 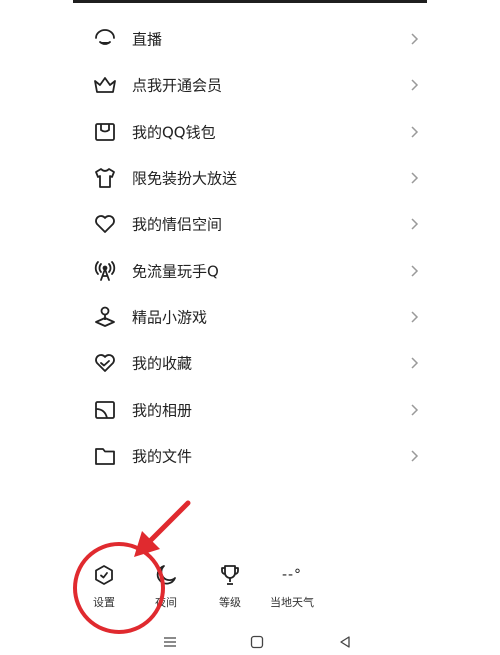 What do you see at coordinates (292, 602) in the screenshot?
I see `weather-label: 当地天气` at bounding box center [292, 602].